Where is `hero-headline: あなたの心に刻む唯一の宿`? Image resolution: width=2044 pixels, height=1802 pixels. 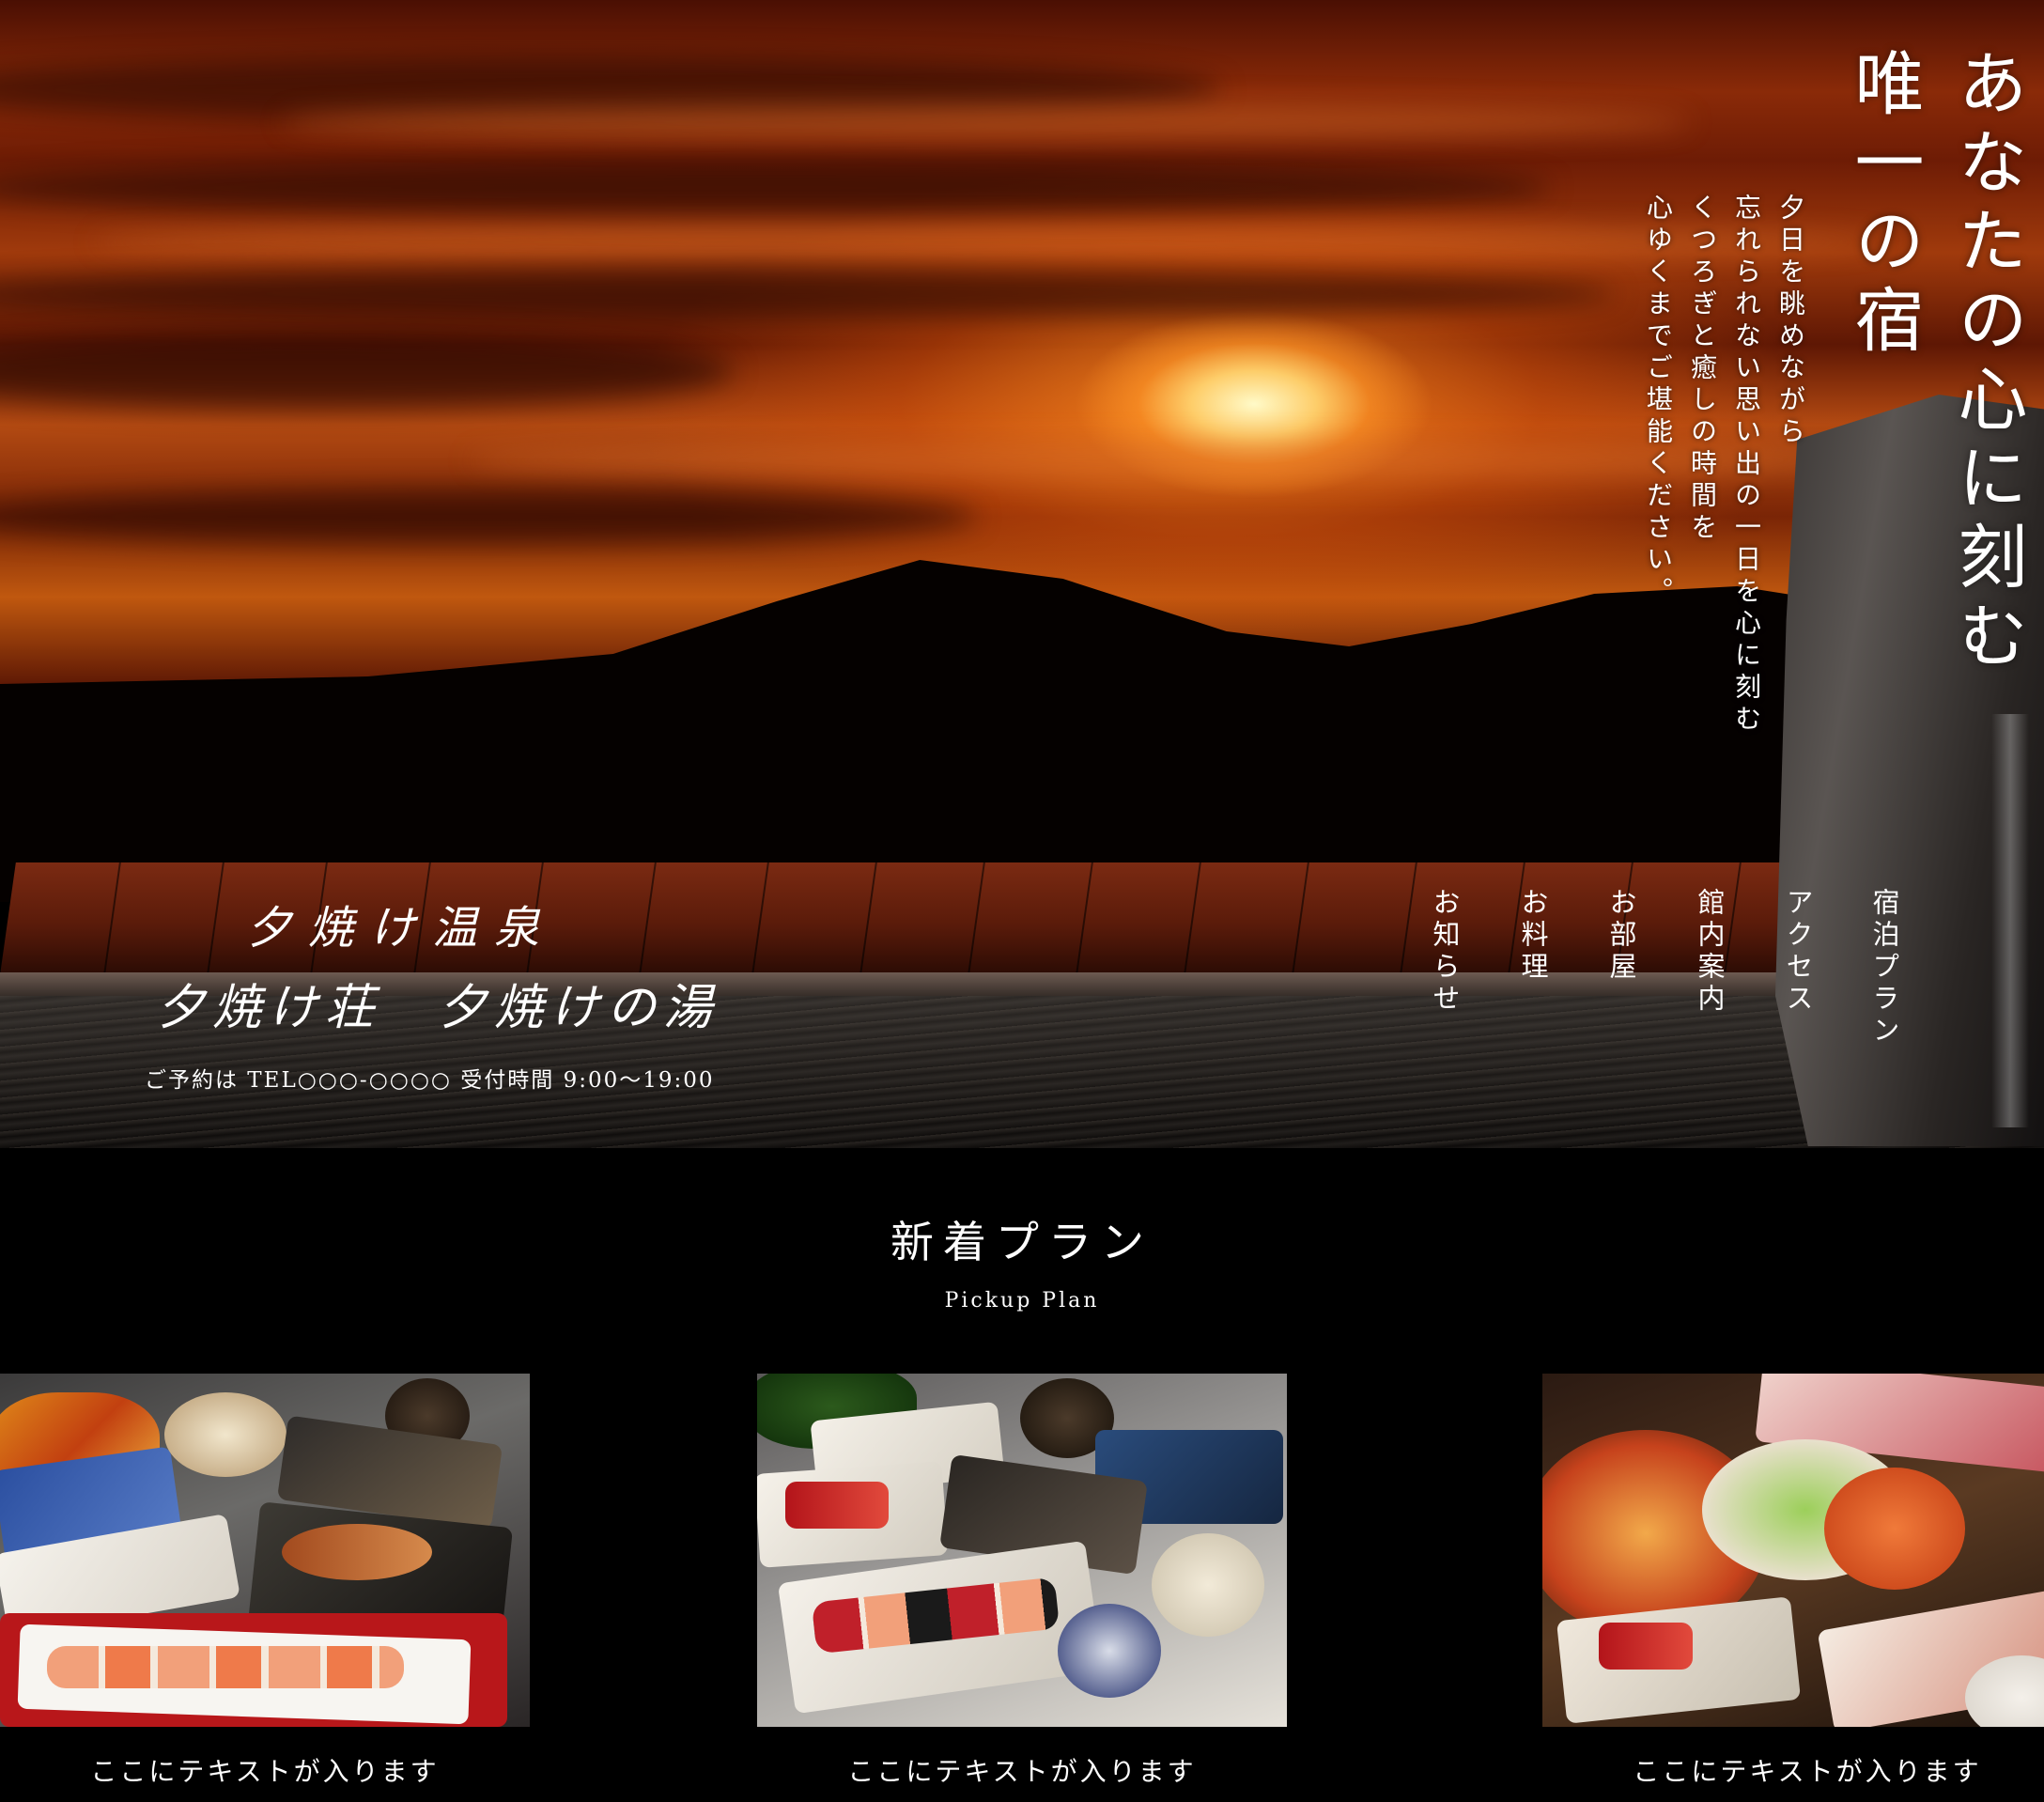 hero-headline: あなたの心に刻む唯一の宿 is located at coordinates (1935, 362).